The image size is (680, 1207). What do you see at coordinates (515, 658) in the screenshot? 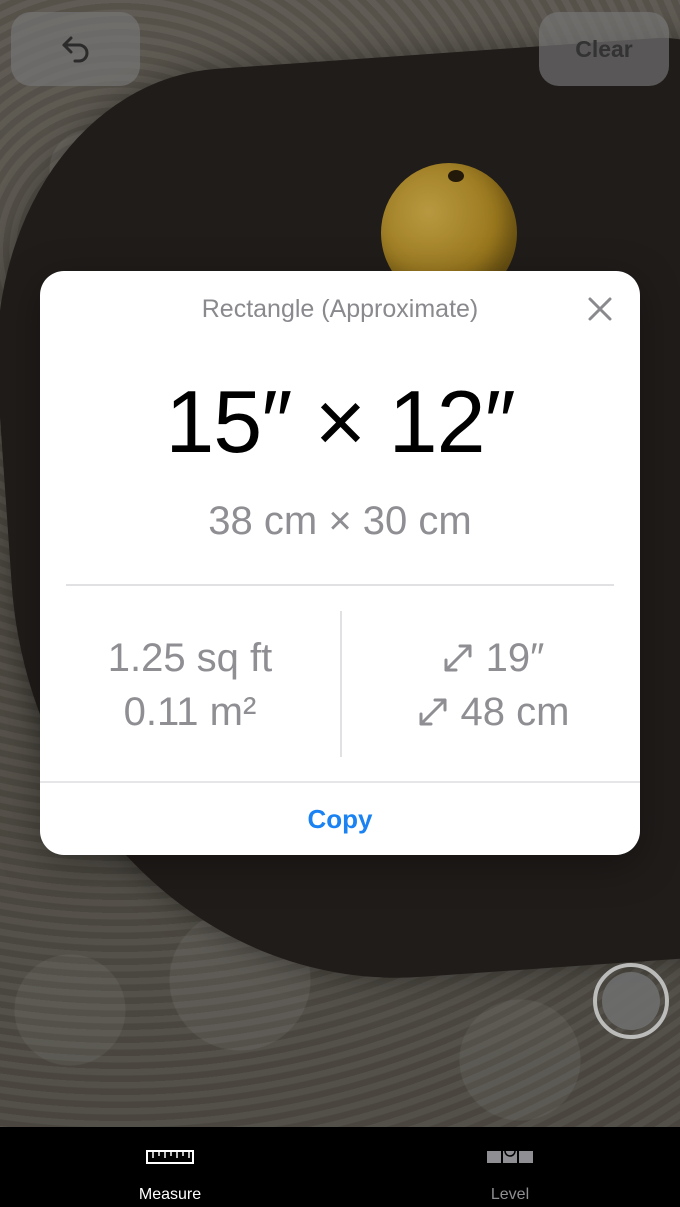
I see `diagonal-imperial: 19″` at bounding box center [515, 658].